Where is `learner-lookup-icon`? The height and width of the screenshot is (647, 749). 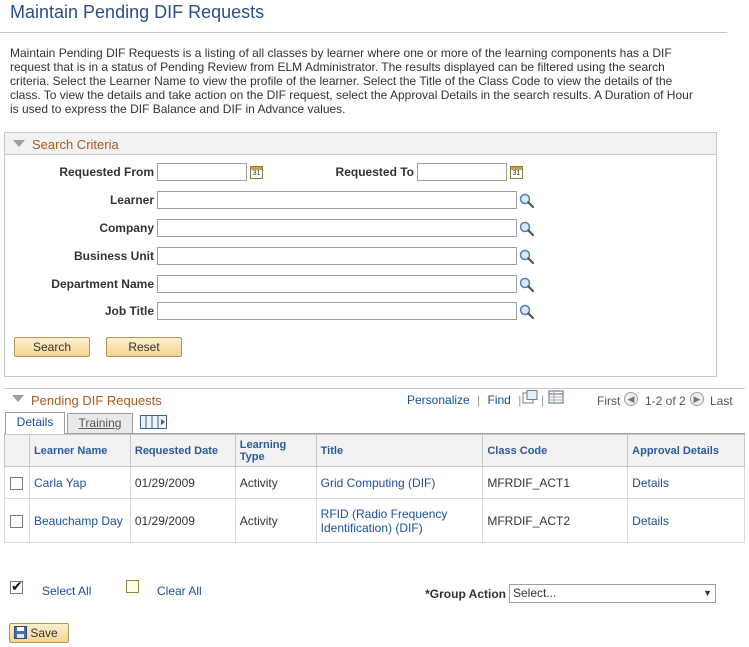
learner-lookup-icon is located at coordinates (527, 201).